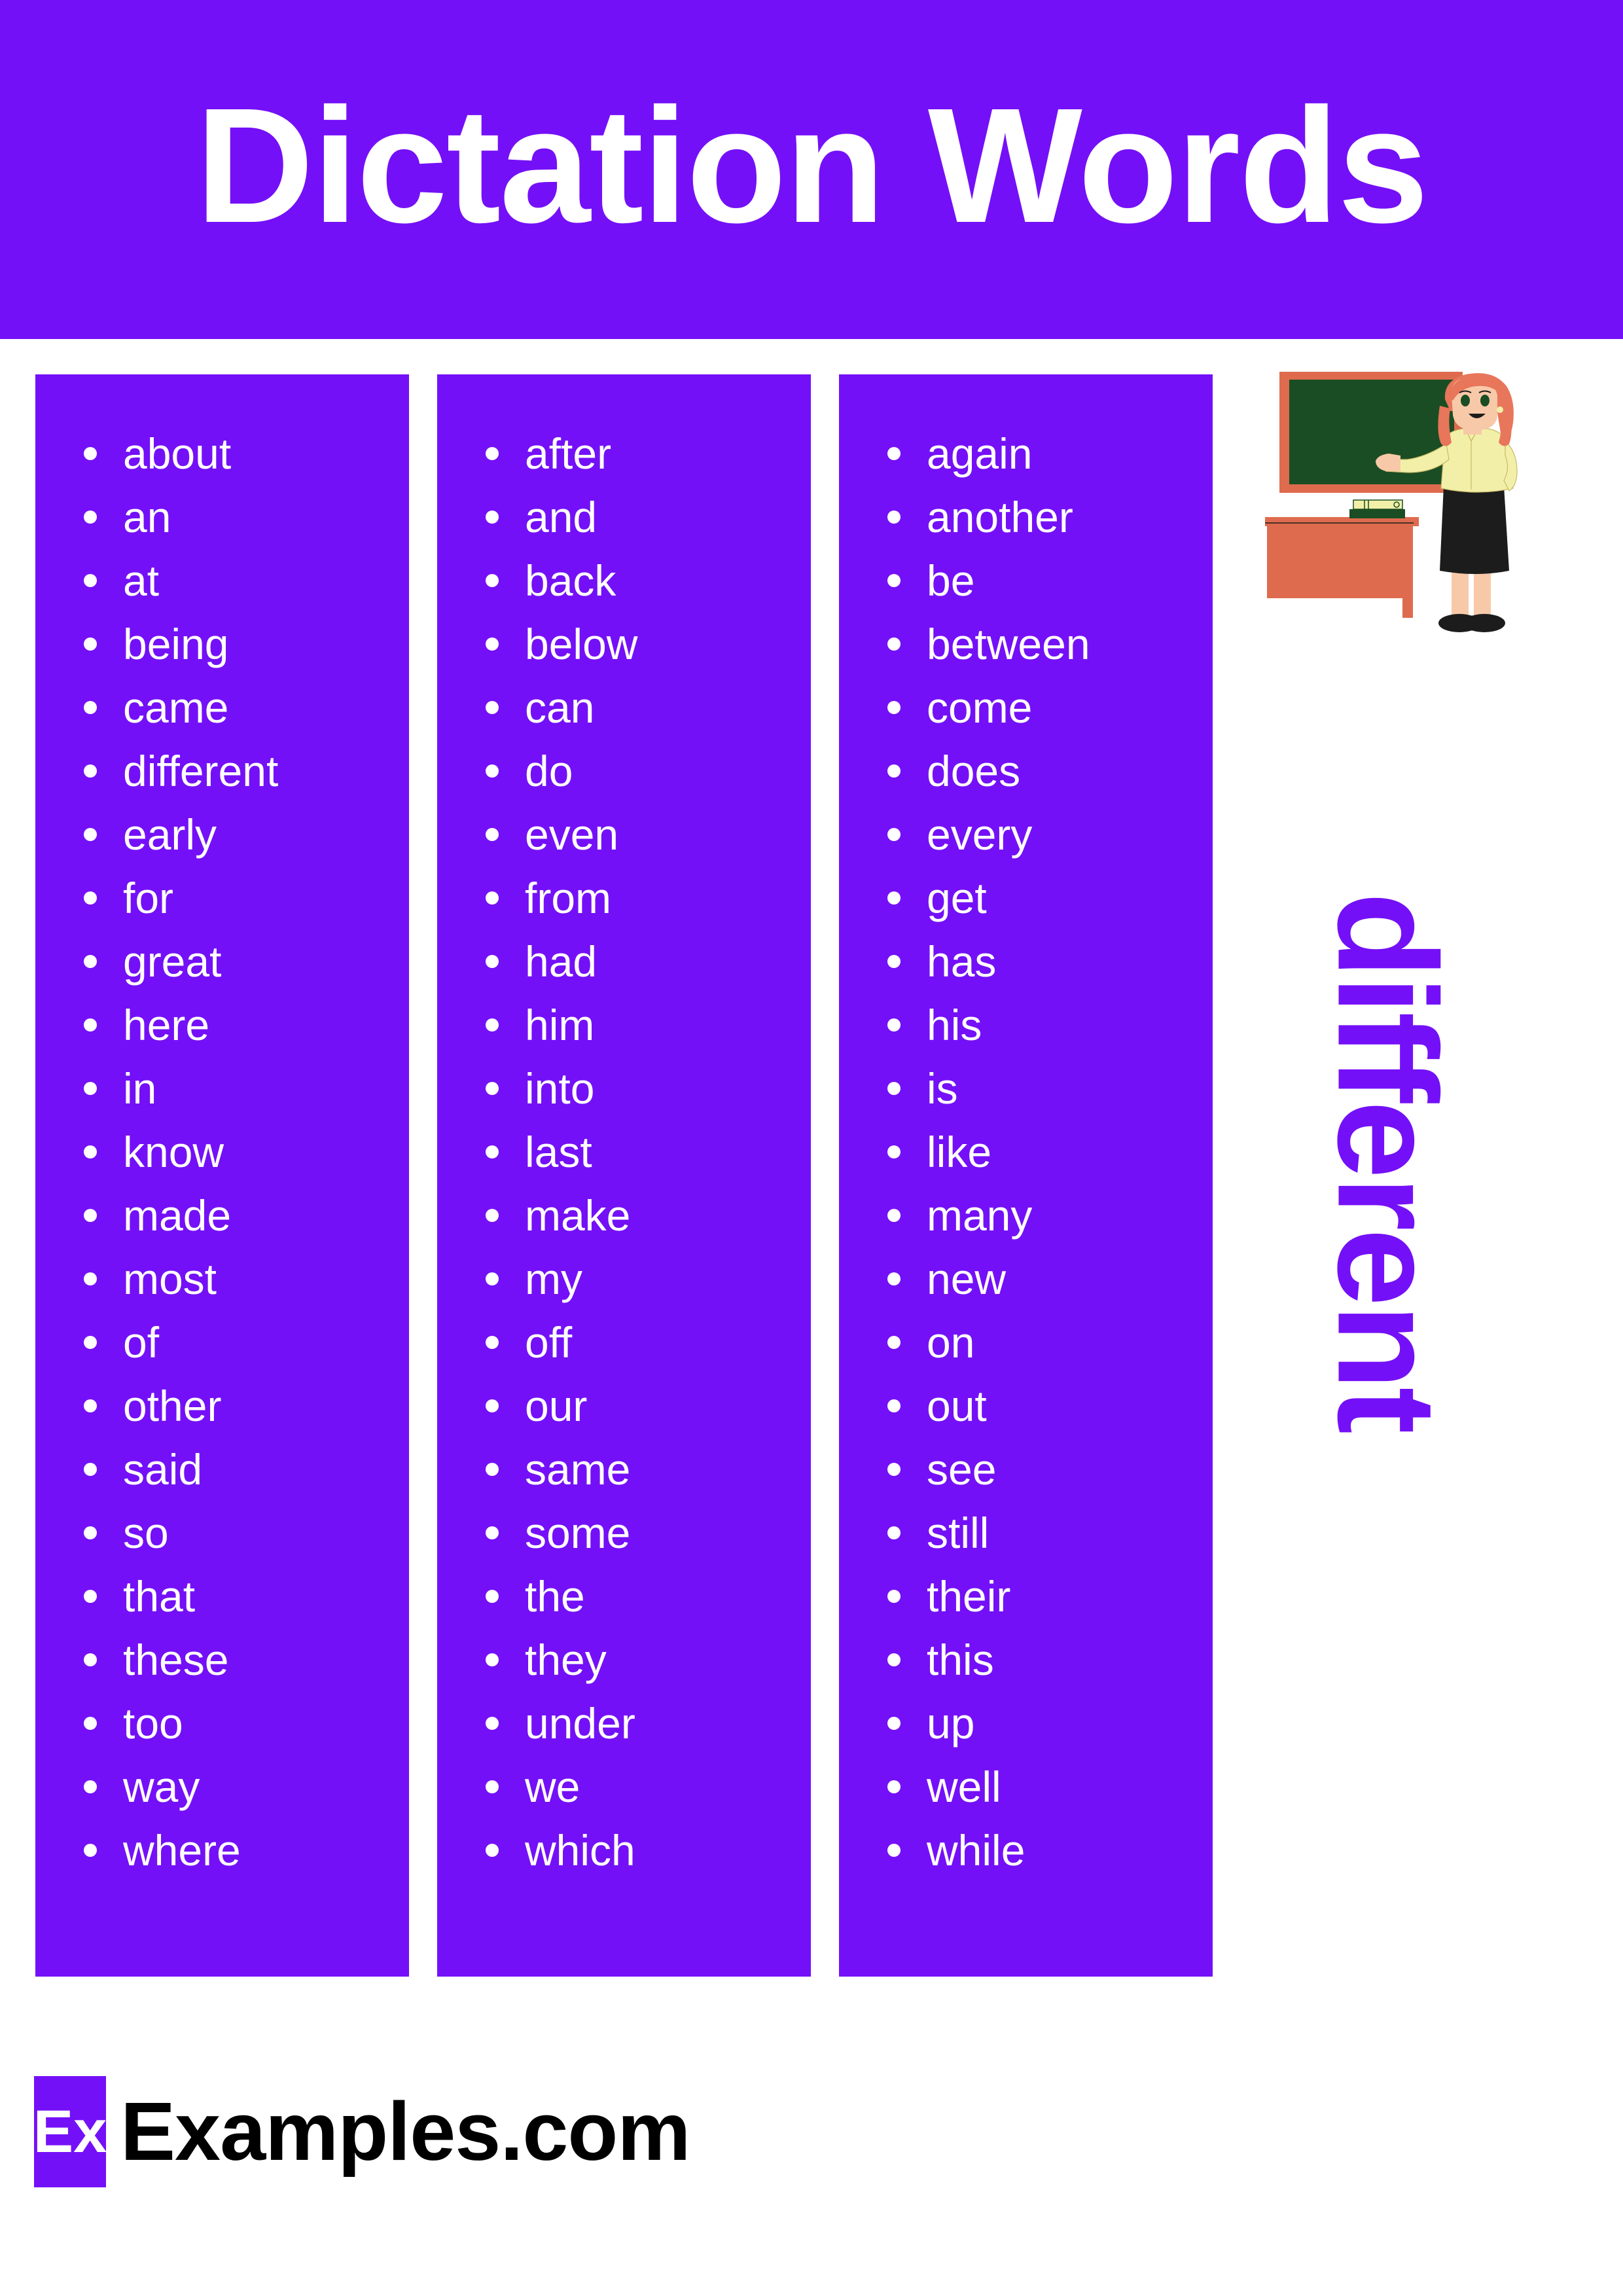 This screenshot has width=1623, height=2296. What do you see at coordinates (1026, 1596) in the screenshot?
I see `word-list-item: their` at bounding box center [1026, 1596].